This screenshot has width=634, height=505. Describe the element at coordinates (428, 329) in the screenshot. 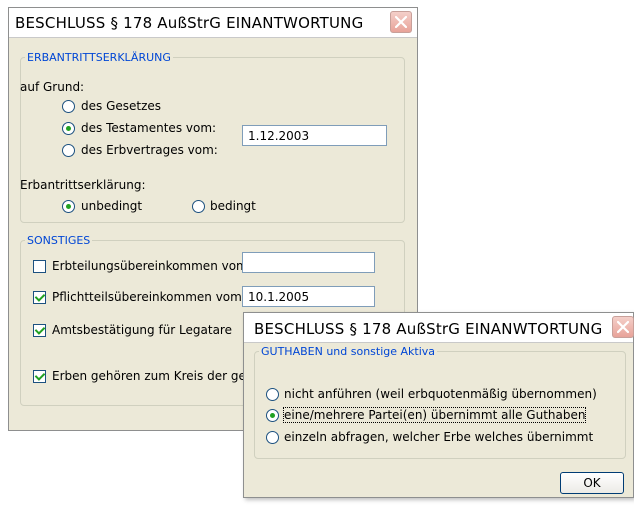

I see `popup-dialog-title: BESCHLUSS § 178 AußStrG EINANWTORTUNG` at that location.